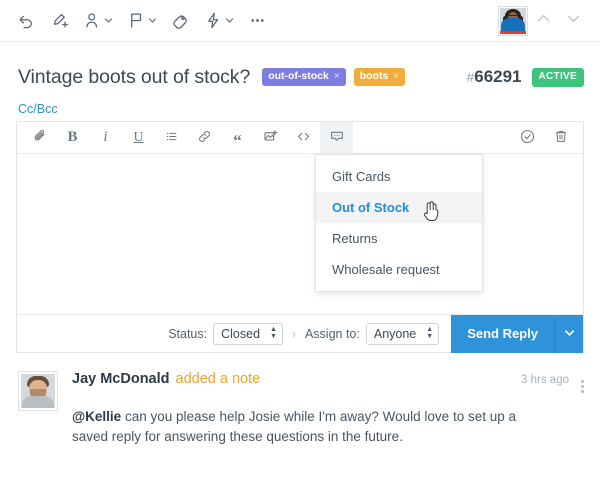 This screenshot has height=501, width=600. I want to click on link-button, so click(204, 138).